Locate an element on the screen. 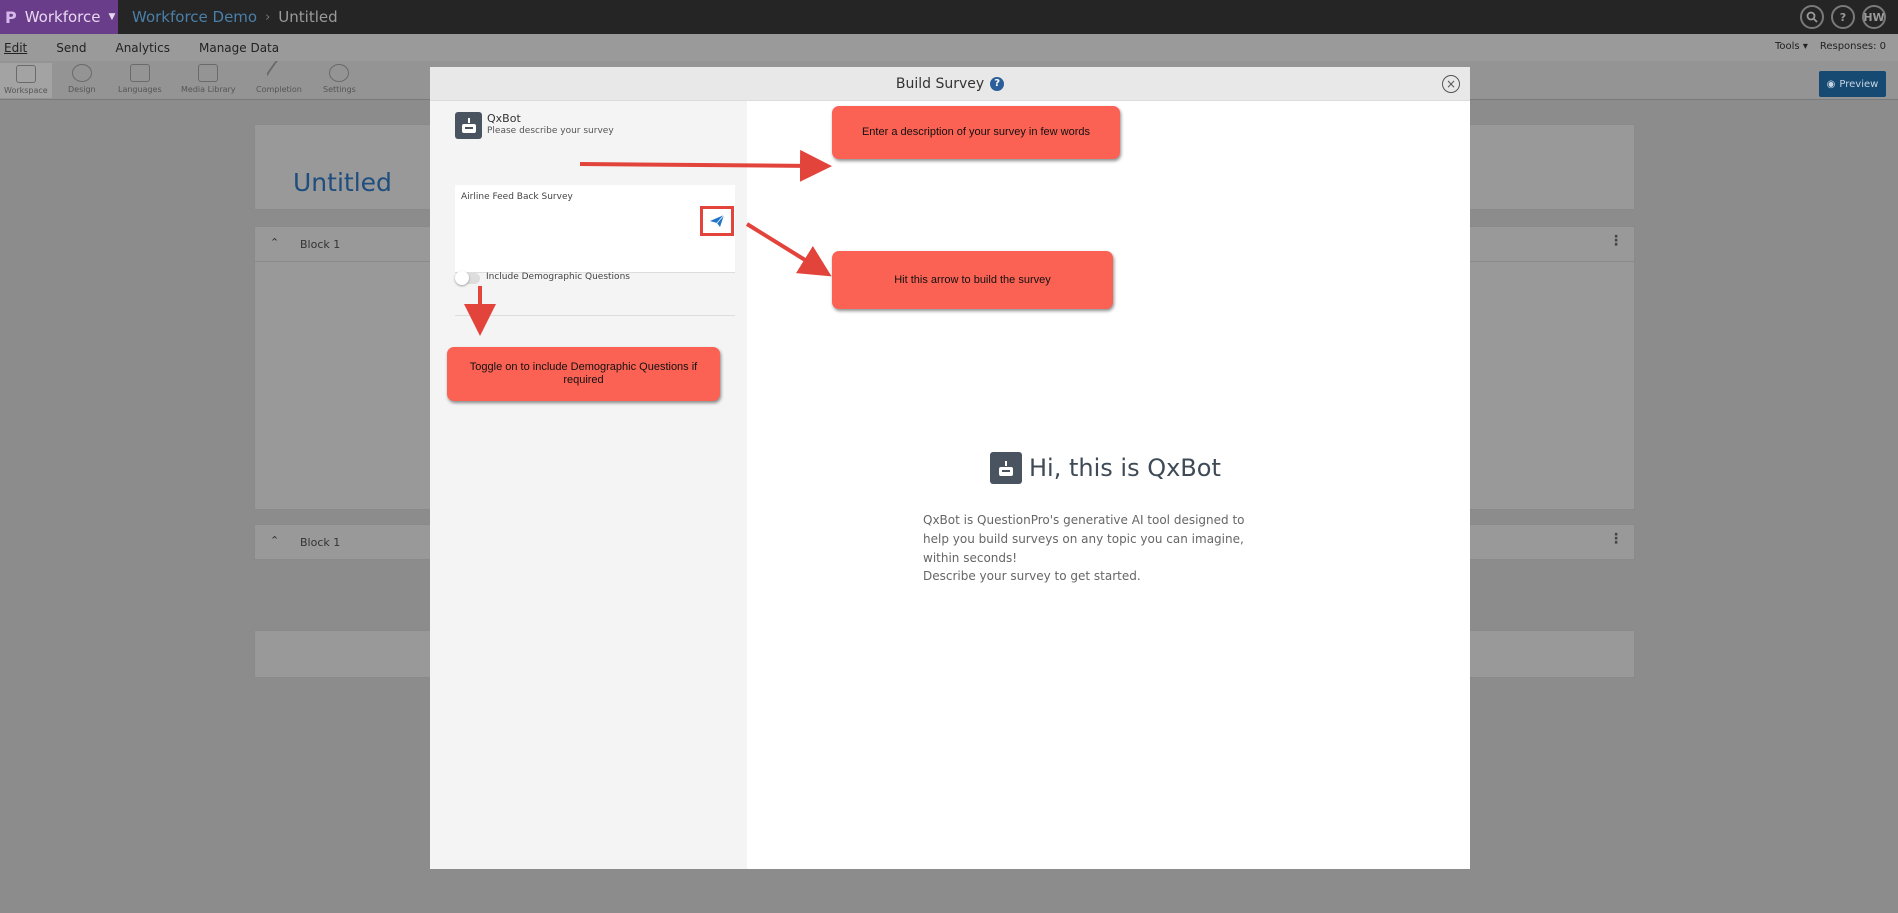 Image resolution: width=1898 pixels, height=913 pixels. divider is located at coordinates (595, 315).